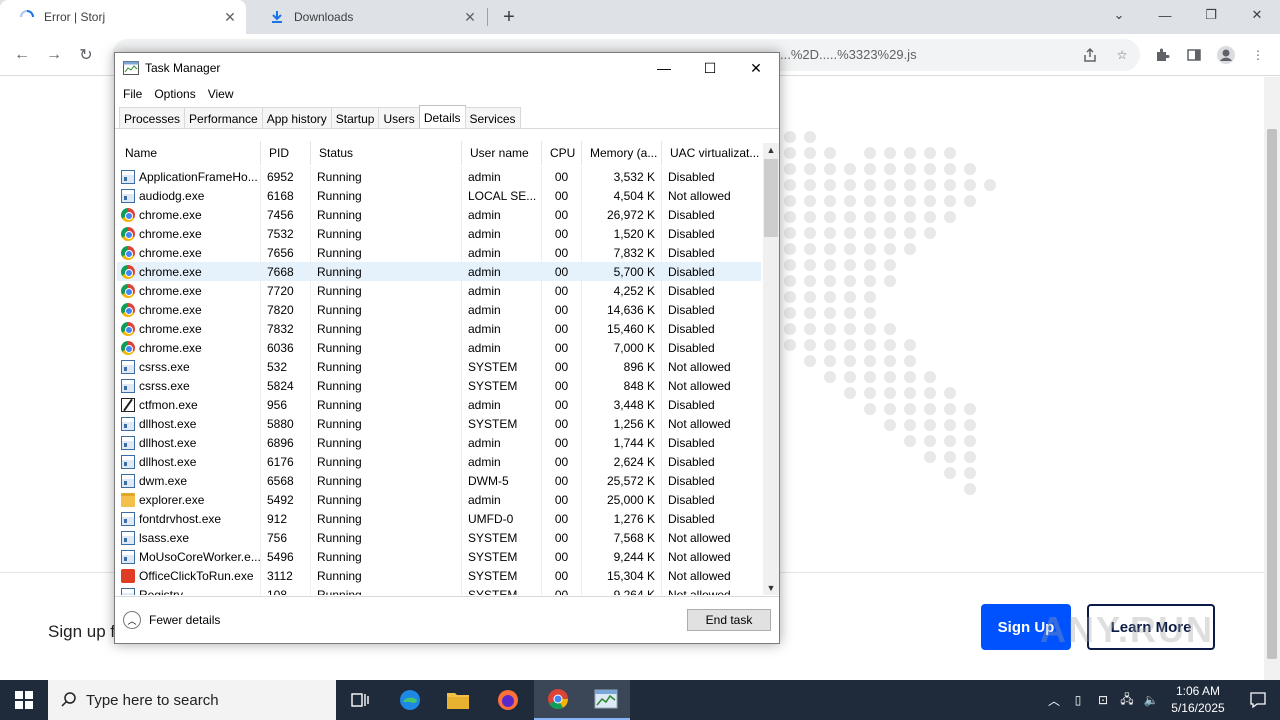 This screenshot has height=720, width=1280. Describe the element at coordinates (710, 68) in the screenshot. I see `maximize-button: ☐` at that location.